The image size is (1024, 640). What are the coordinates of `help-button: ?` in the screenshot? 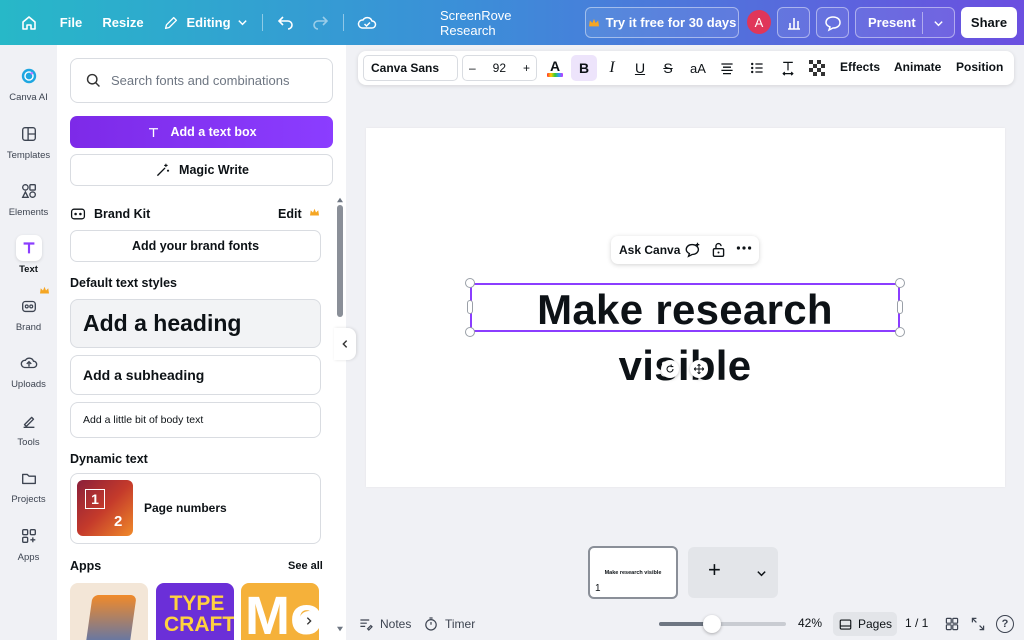 It's located at (1005, 624).